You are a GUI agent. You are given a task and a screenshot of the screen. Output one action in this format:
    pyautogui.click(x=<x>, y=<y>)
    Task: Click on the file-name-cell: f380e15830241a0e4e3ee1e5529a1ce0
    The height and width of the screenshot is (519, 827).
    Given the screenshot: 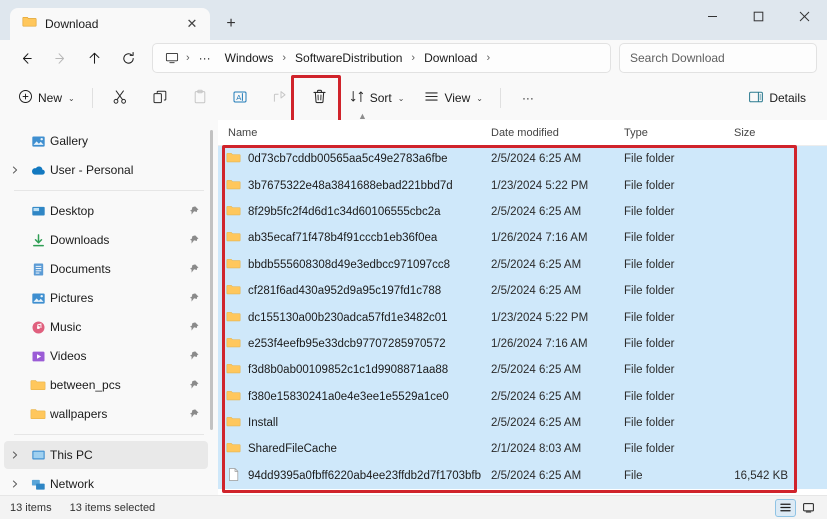 What is the action you would take?
    pyautogui.click(x=350, y=397)
    